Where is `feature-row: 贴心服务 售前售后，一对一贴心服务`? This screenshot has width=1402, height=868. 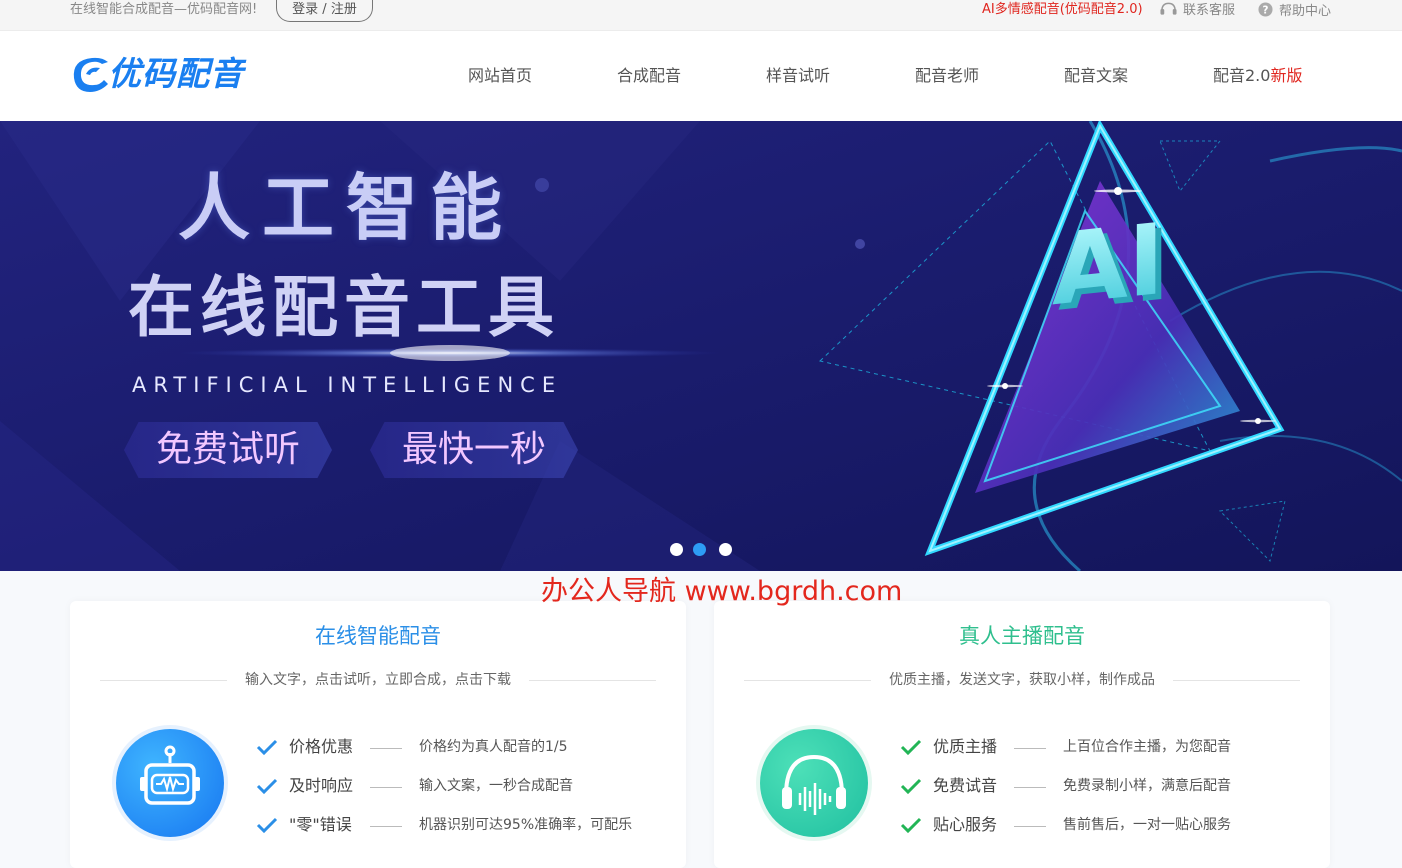 feature-row: 贴心服务 售前售后，一对一贴心服务 is located at coordinates (1110, 826).